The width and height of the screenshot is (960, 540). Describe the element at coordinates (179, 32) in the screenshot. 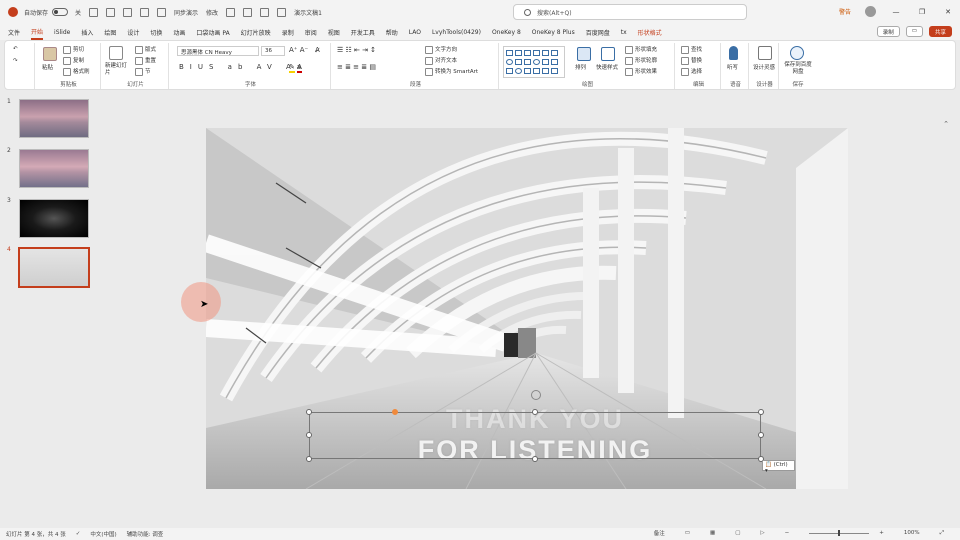

I see `tab-animations: 动画` at that location.